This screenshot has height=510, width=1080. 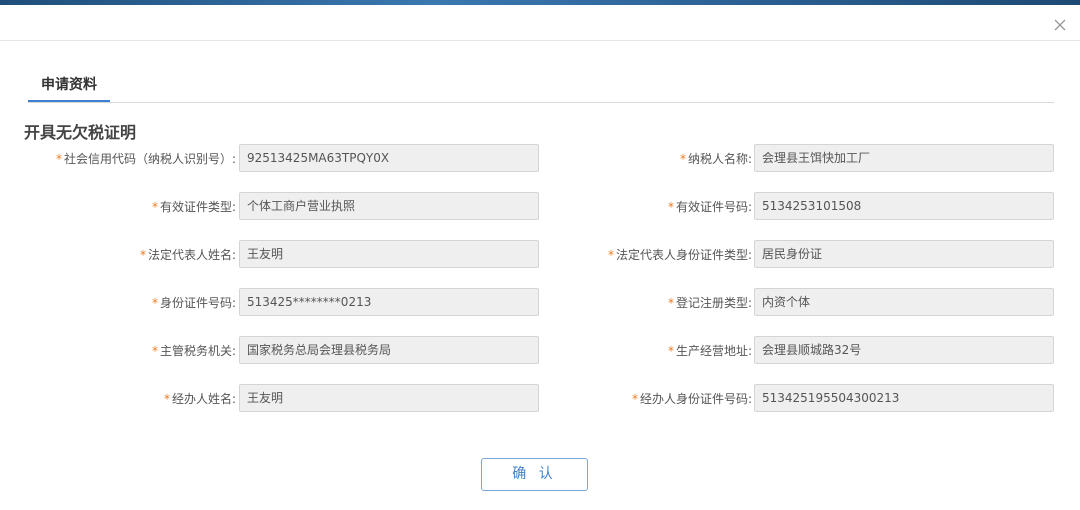 What do you see at coordinates (389, 206) in the screenshot?
I see `cert-type-field: 个体工商户营业执照` at bounding box center [389, 206].